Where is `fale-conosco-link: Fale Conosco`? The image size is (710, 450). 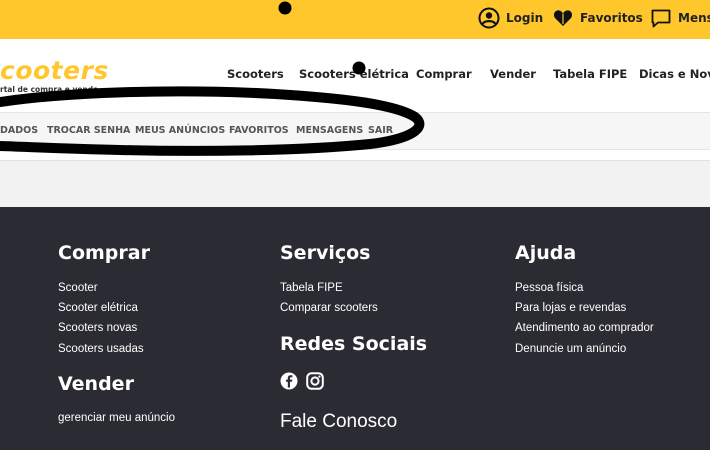 fale-conosco-link: Fale Conosco is located at coordinates (338, 422).